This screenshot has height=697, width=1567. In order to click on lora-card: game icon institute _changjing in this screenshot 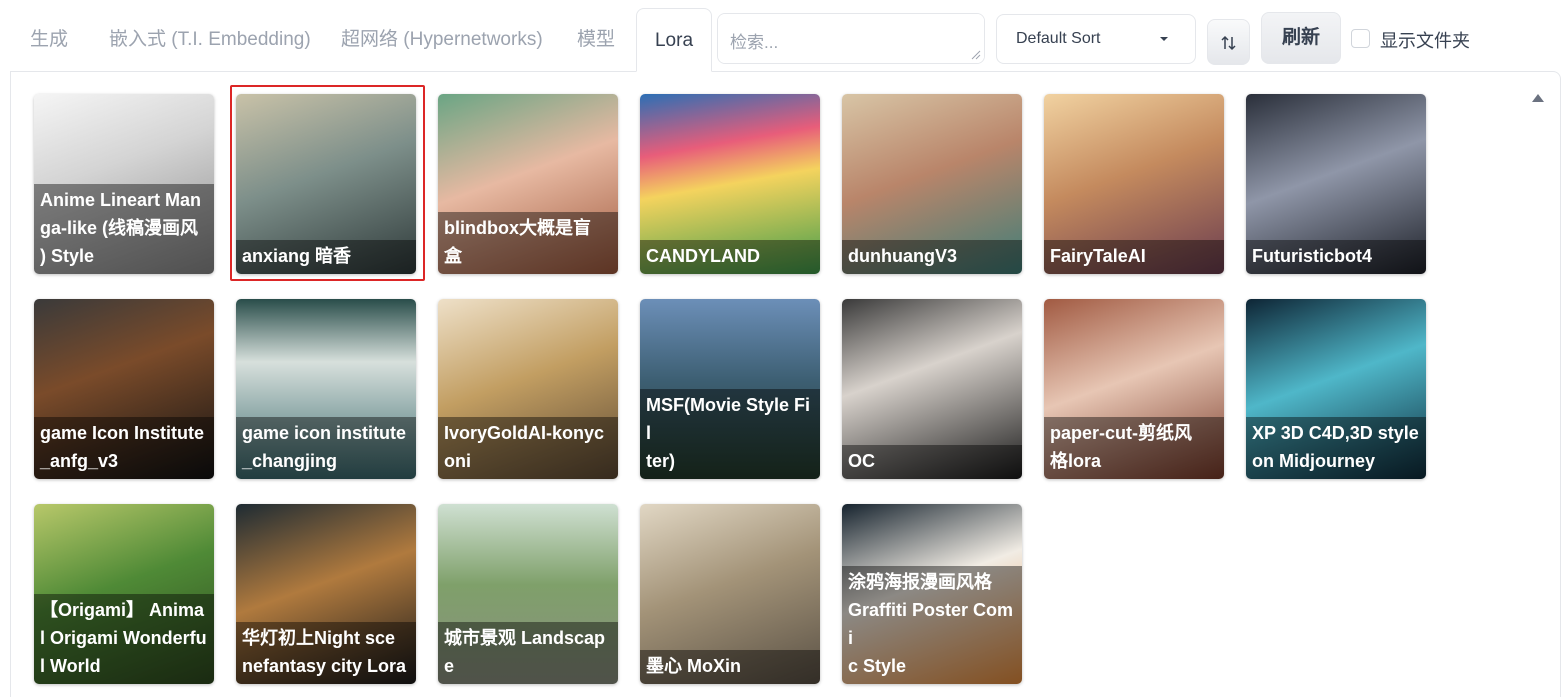, I will do `click(326, 389)`.